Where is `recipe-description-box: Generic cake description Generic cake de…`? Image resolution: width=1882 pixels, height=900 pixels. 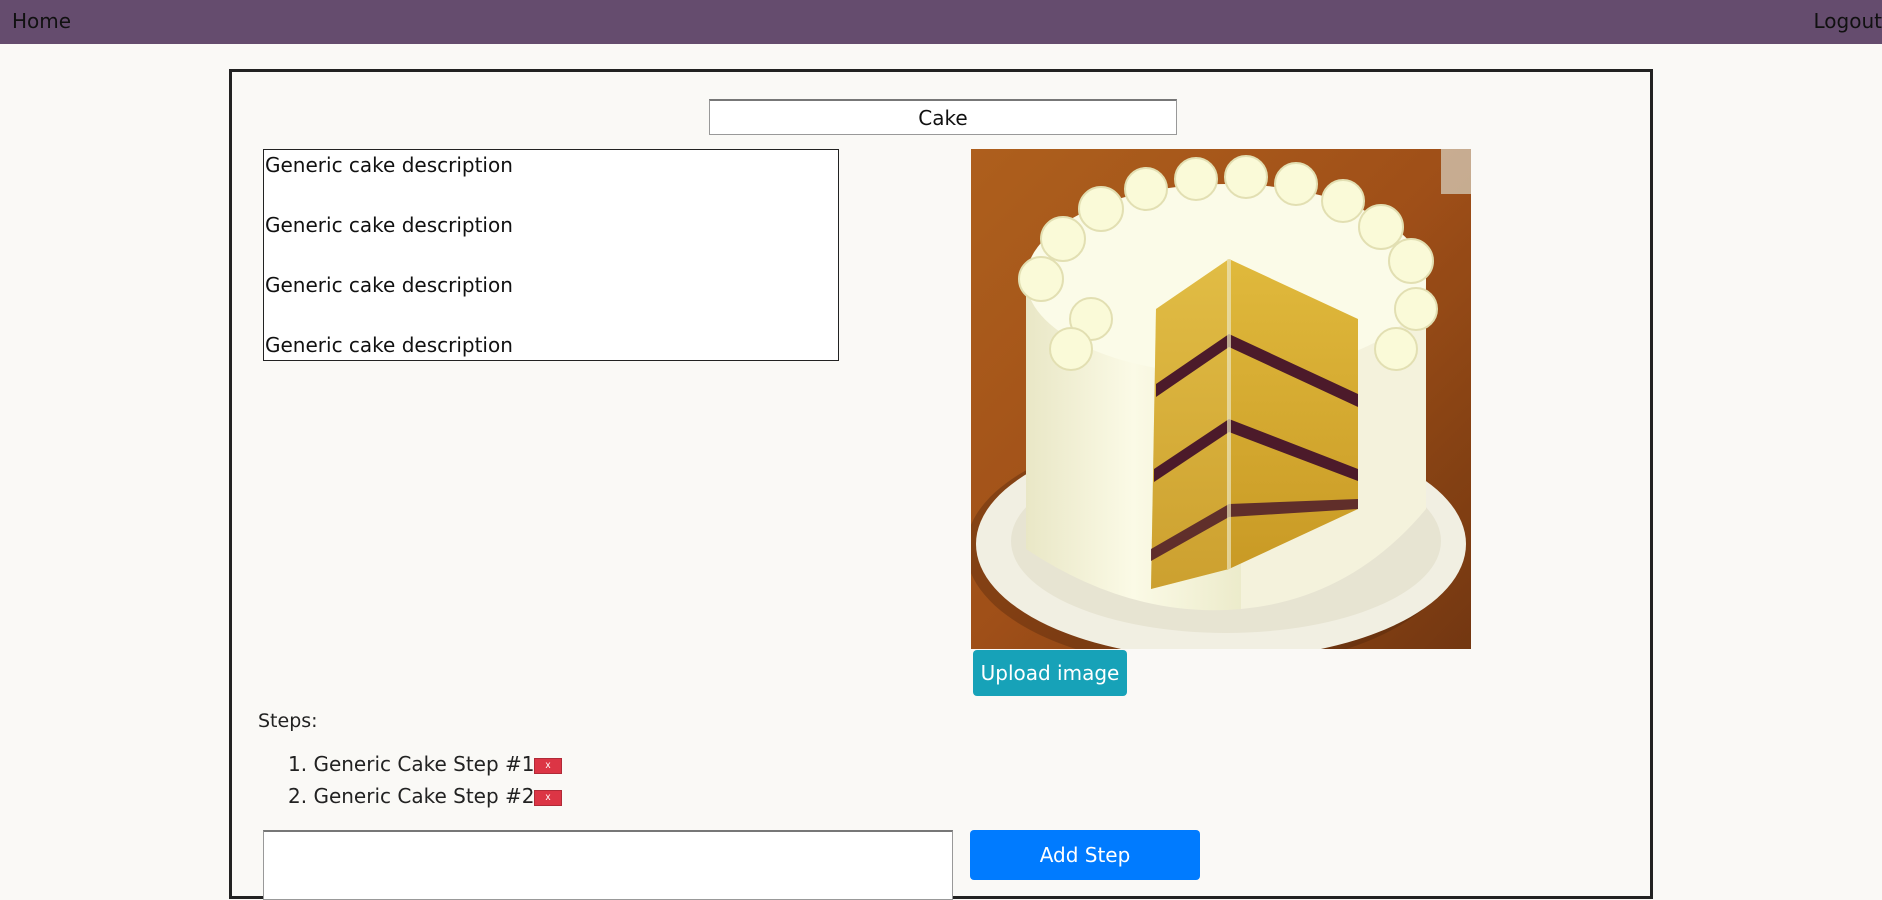 recipe-description-box: Generic cake description Generic cake de… is located at coordinates (551, 255).